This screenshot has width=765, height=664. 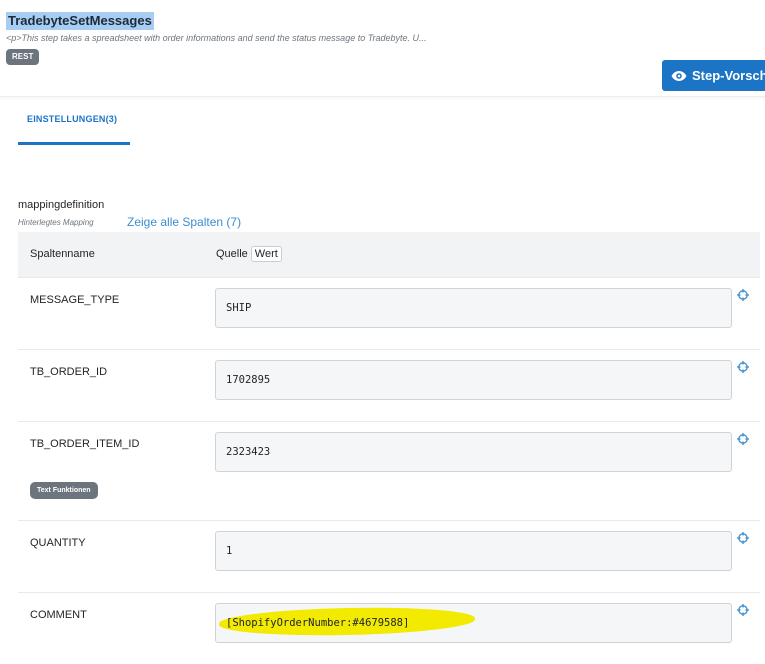 What do you see at coordinates (318, 623) in the screenshot?
I see `row-value-text: [ShopifyOrderNumber:#4679588]` at bounding box center [318, 623].